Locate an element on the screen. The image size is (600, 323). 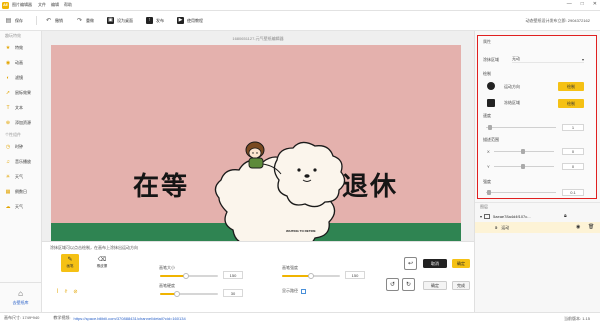
sidebar-item-clock: ◷ 时钟 is located at coordinates (20, 146).